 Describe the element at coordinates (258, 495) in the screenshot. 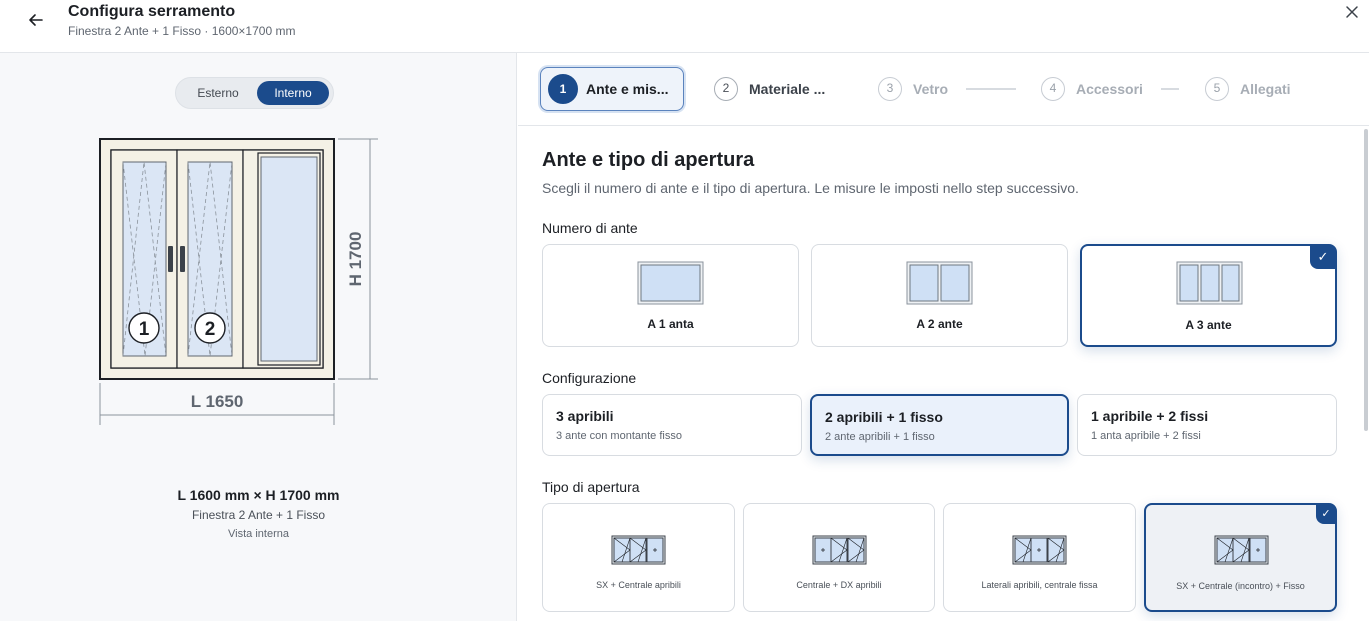

I see `summary-dimensions: L 1600 mm × H 1700 mm` at that location.